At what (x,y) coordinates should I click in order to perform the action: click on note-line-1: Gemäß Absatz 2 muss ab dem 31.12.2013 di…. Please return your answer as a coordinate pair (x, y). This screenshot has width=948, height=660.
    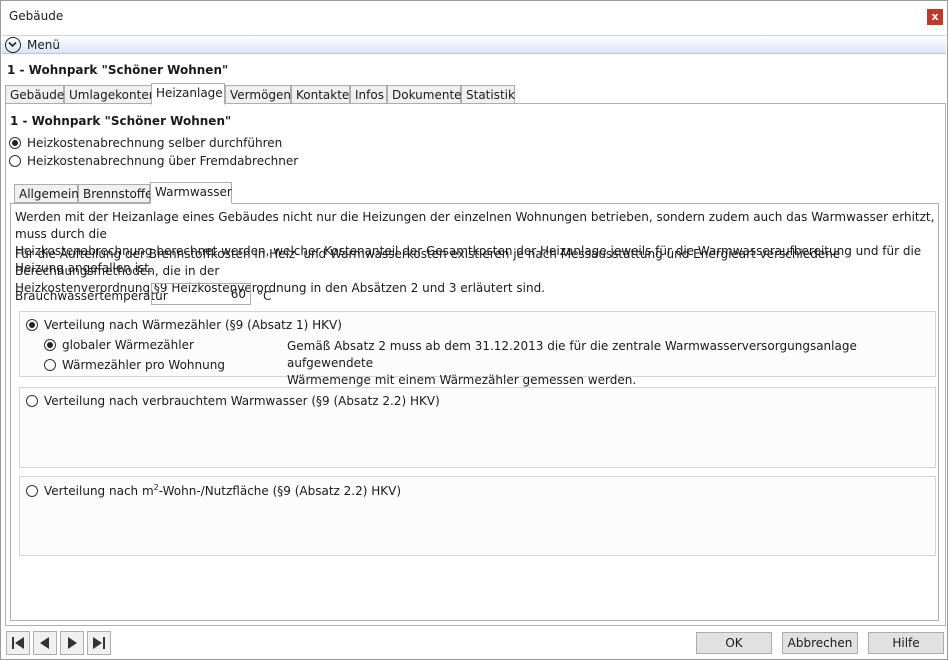
    Looking at the image, I should click on (572, 354).